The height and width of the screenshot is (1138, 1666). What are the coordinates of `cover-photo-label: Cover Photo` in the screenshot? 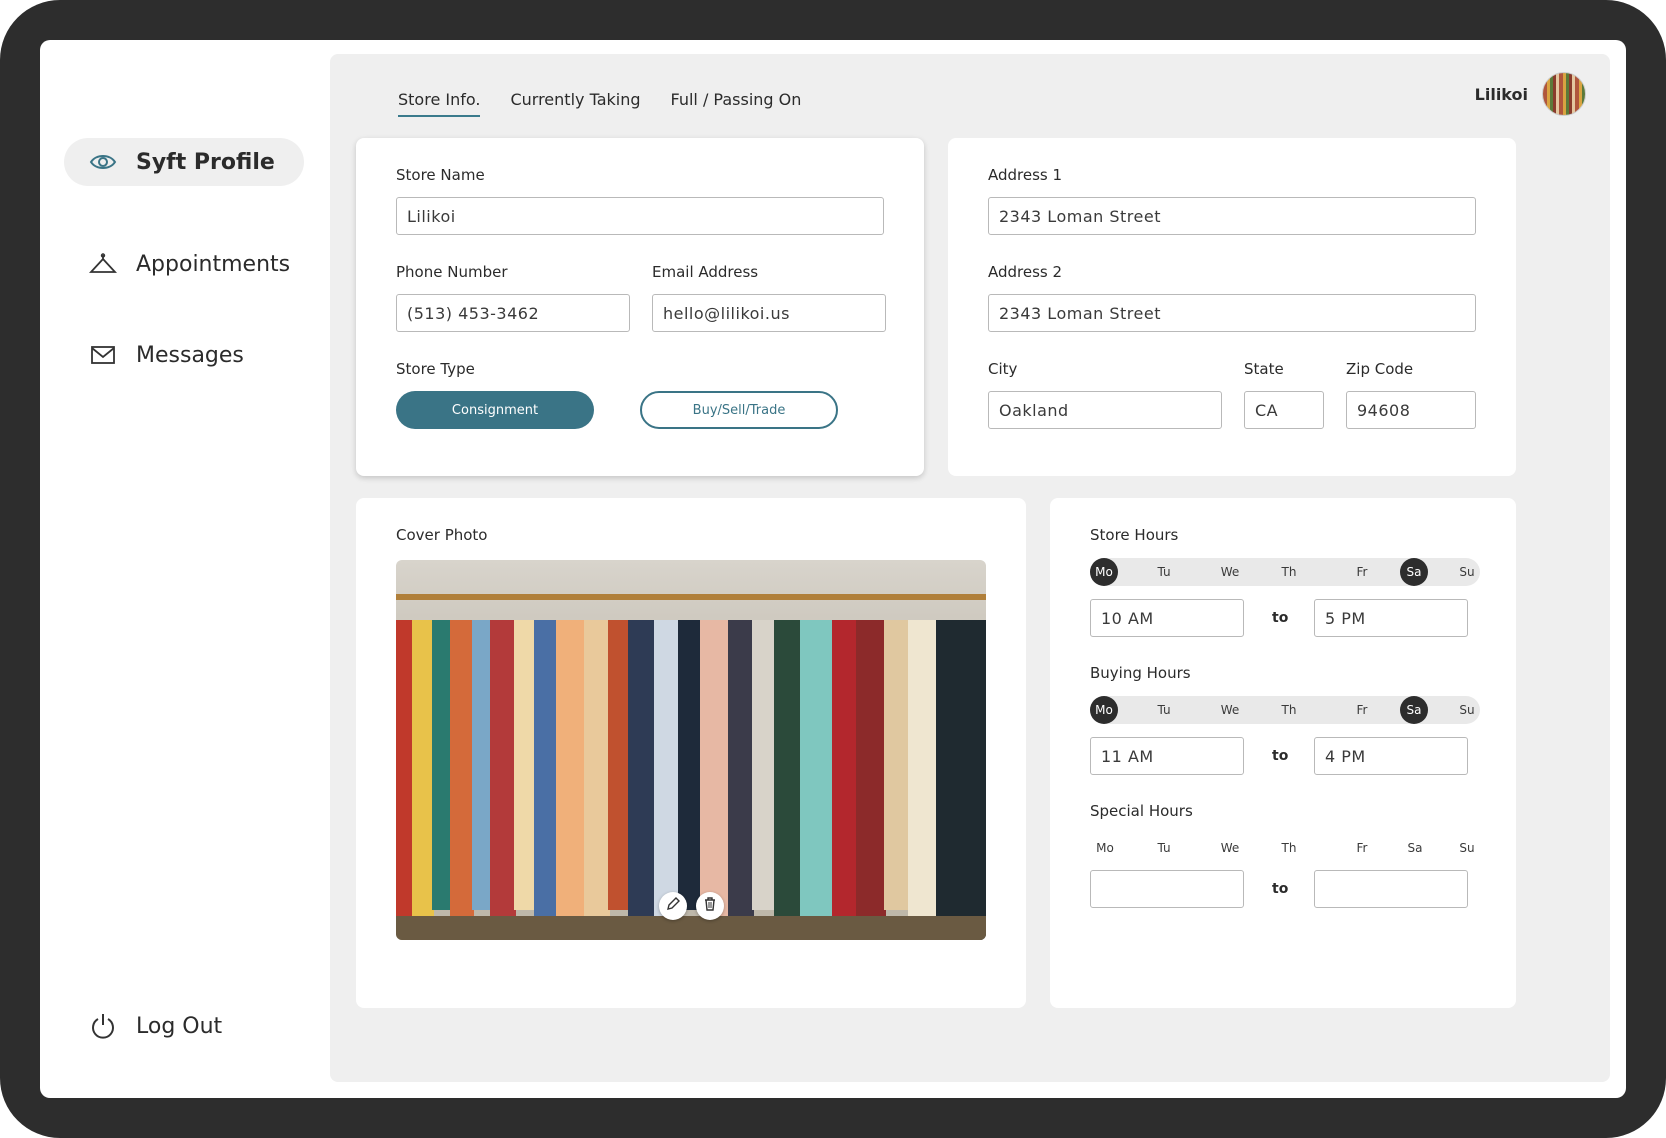 It's located at (442, 535).